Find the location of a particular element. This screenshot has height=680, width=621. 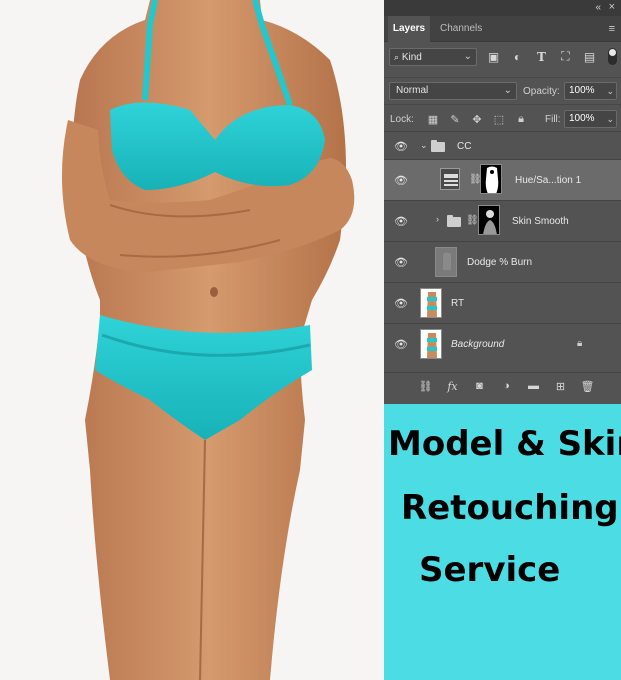

layer-name: Hue/Sa...tion 1 is located at coordinates (548, 180).